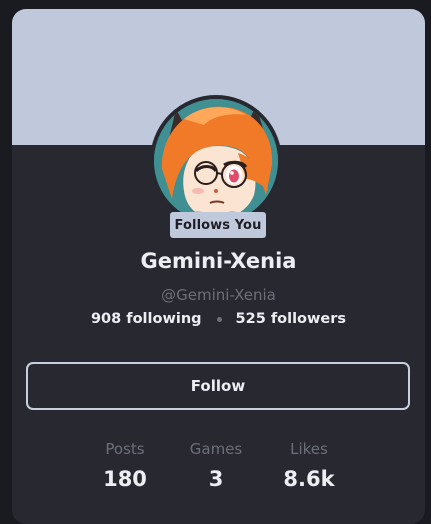 Image resolution: width=431 pixels, height=524 pixels. I want to click on stat-label: Posts, so click(125, 449).